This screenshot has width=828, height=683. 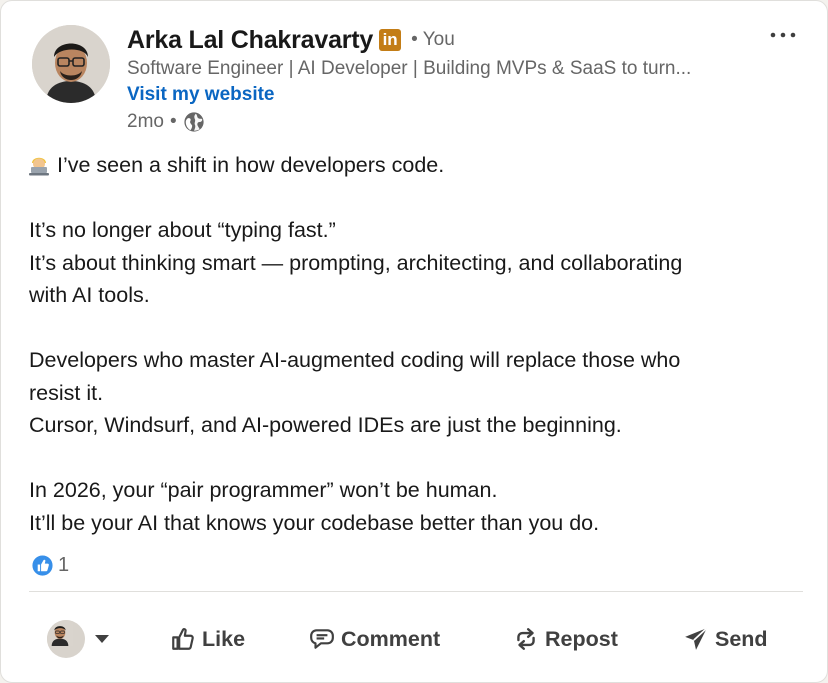 I want to click on repost-icon, so click(x=526, y=639).